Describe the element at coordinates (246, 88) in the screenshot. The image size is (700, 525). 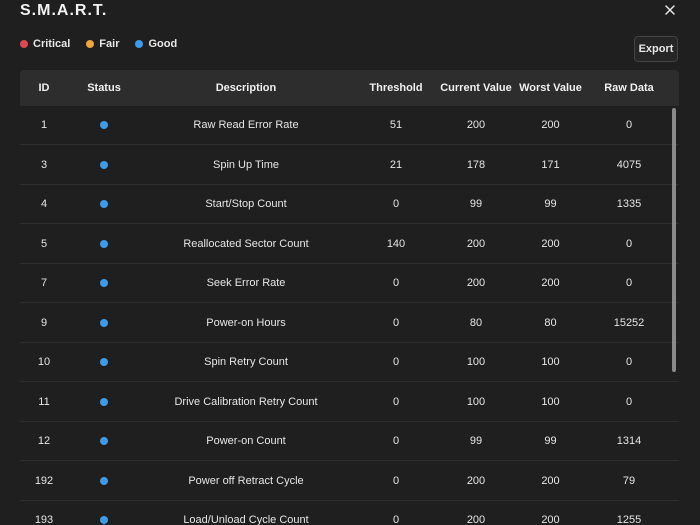
I see `column-header-description: Description` at that location.